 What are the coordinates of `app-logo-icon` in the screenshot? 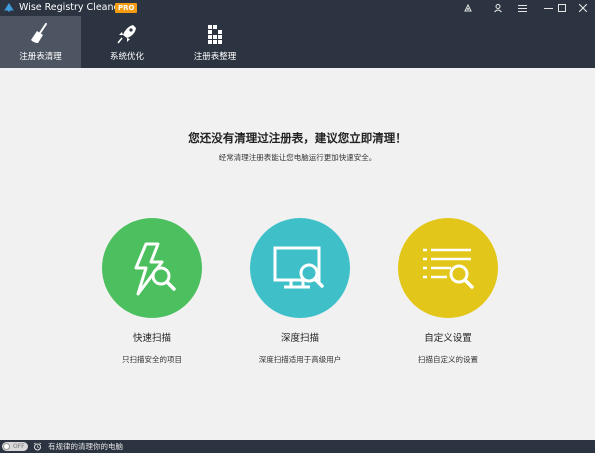 It's located at (9, 7).